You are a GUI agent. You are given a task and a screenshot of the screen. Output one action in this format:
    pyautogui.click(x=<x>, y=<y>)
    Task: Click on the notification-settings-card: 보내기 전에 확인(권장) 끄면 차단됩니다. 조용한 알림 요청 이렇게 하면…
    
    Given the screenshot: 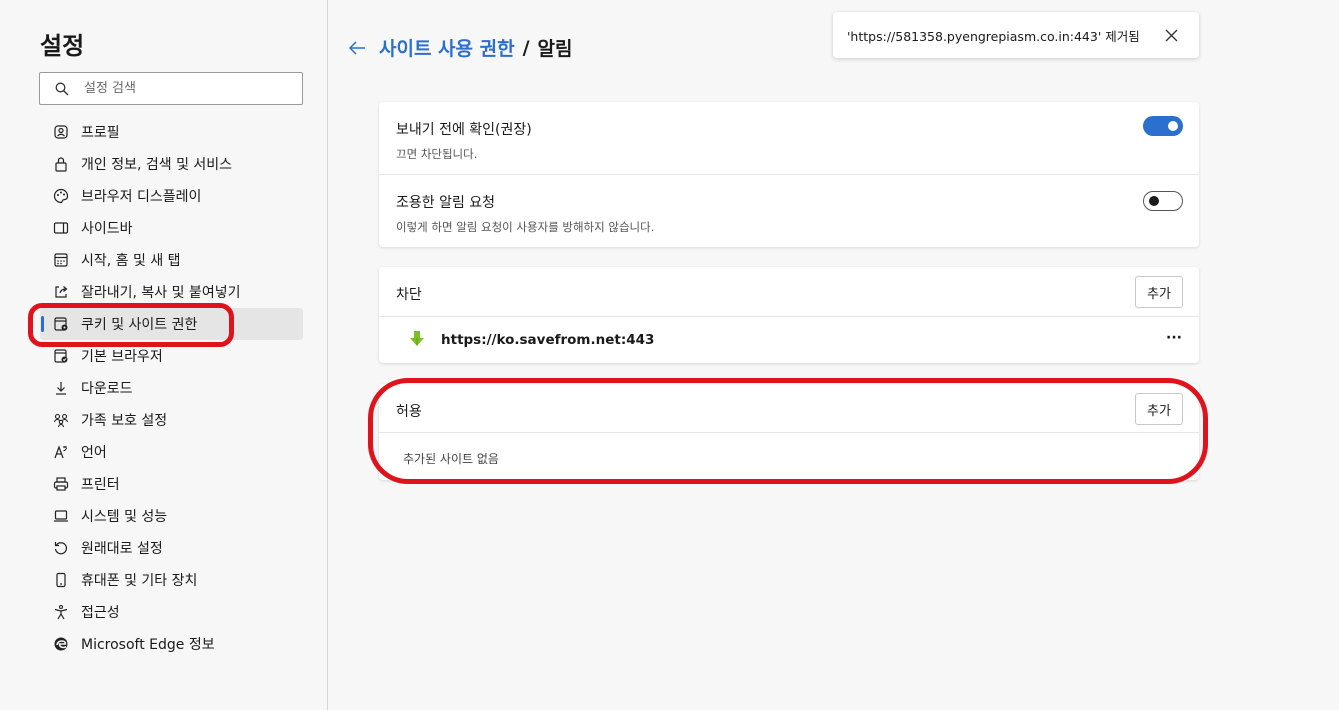 What is the action you would take?
    pyautogui.click(x=789, y=174)
    